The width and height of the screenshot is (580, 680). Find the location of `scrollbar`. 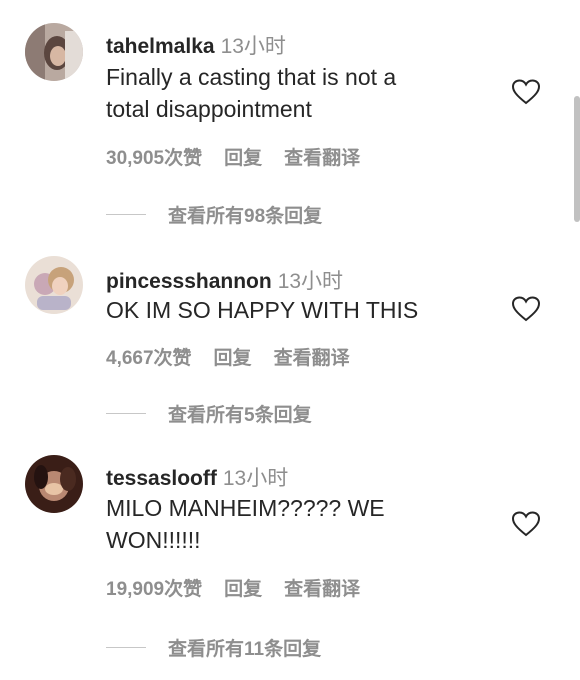

scrollbar is located at coordinates (577, 159).